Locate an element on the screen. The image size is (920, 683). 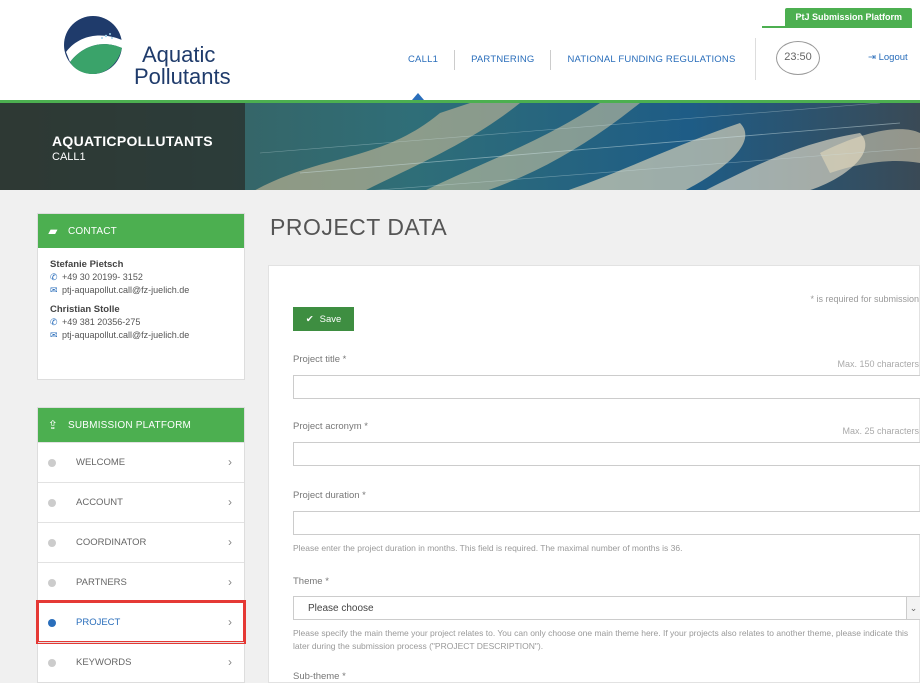
project-title-hint: Max. 150 characters is located at coordinates (878, 364).